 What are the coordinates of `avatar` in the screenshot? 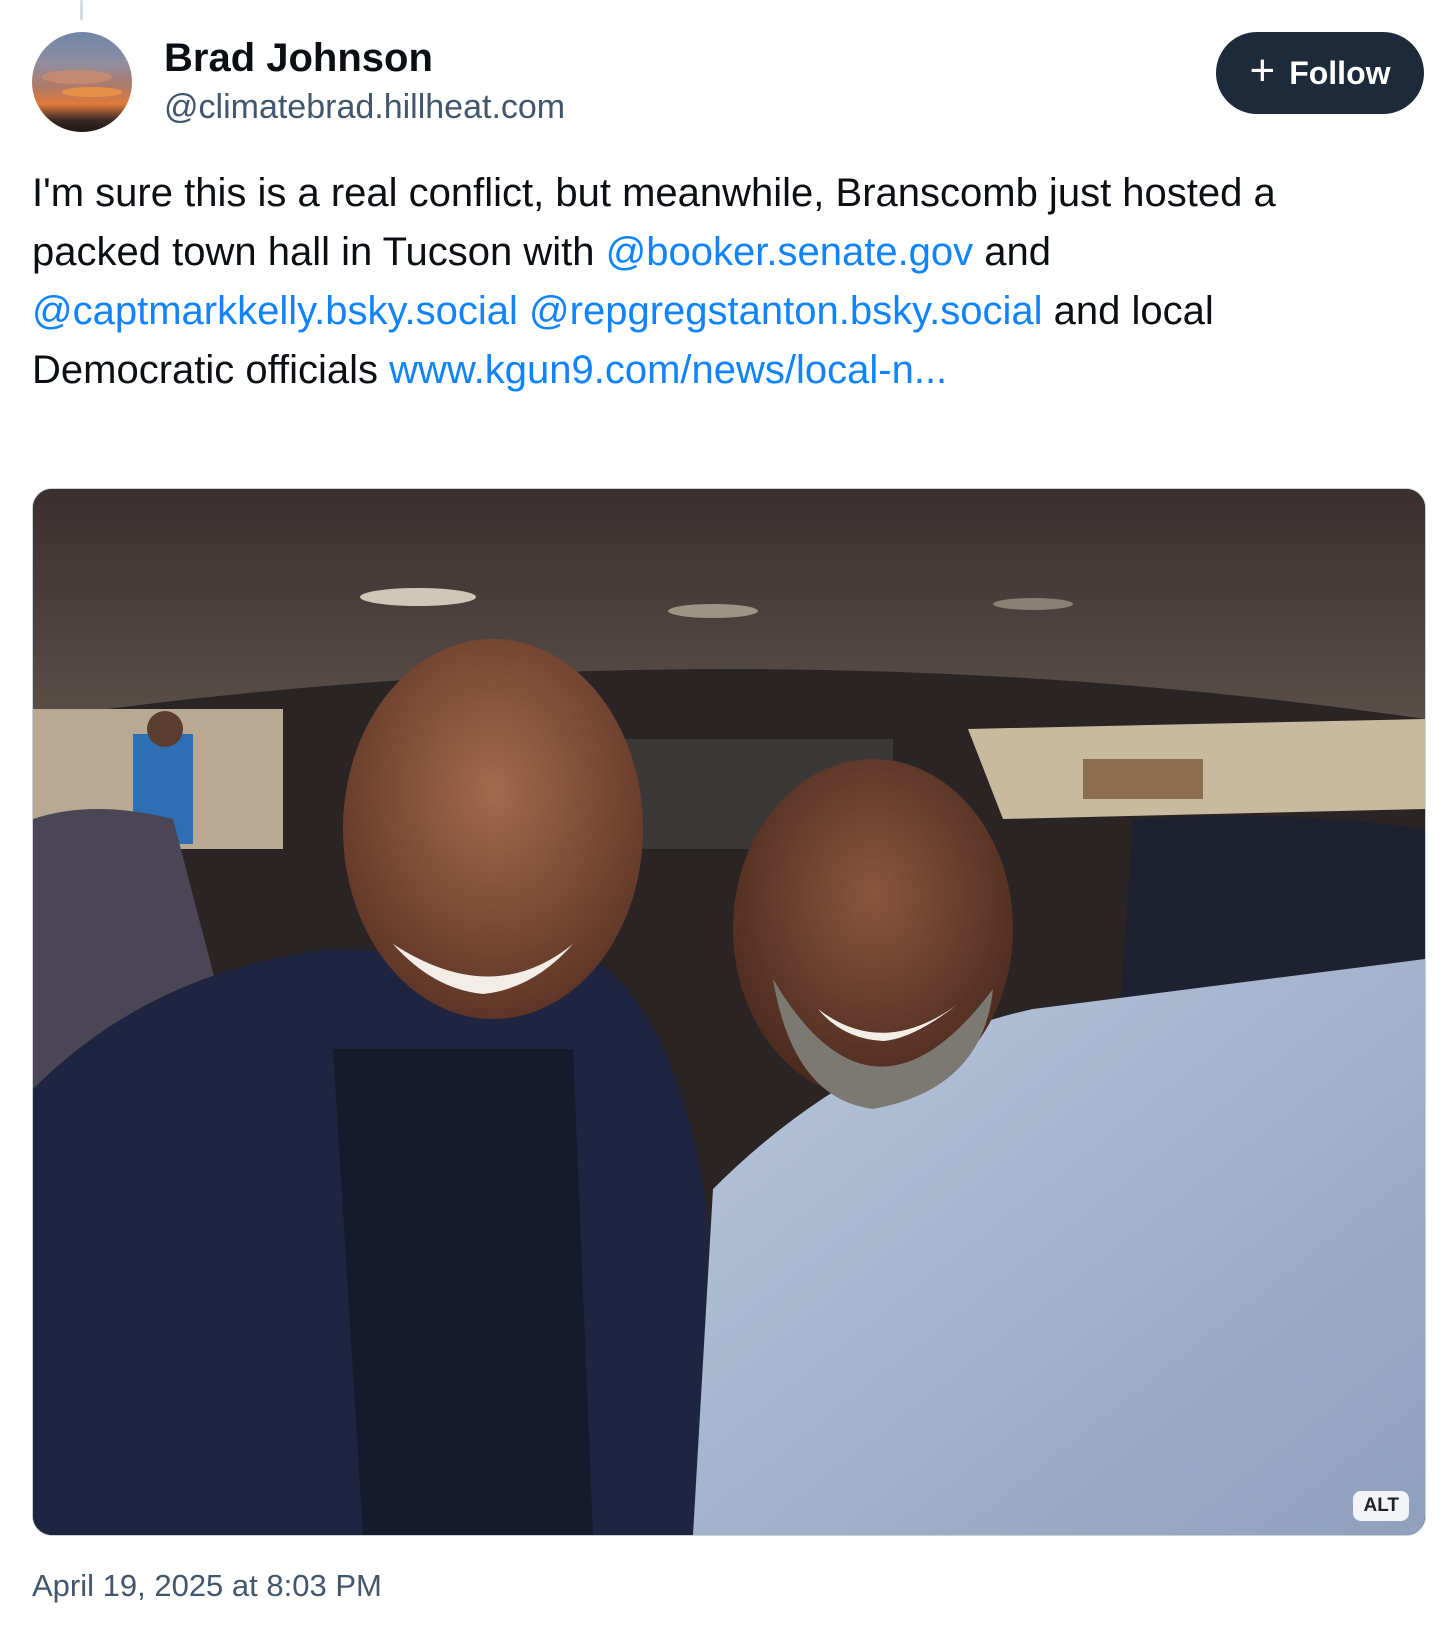 It's located at (82, 82).